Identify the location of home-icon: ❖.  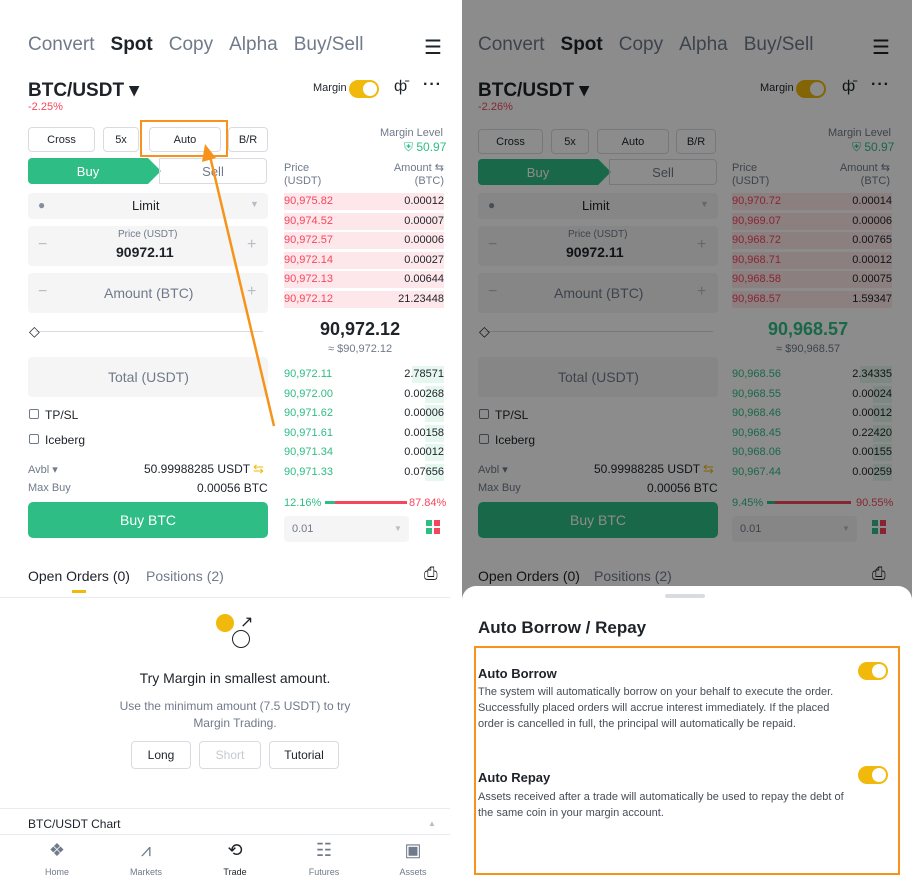
(57, 850).